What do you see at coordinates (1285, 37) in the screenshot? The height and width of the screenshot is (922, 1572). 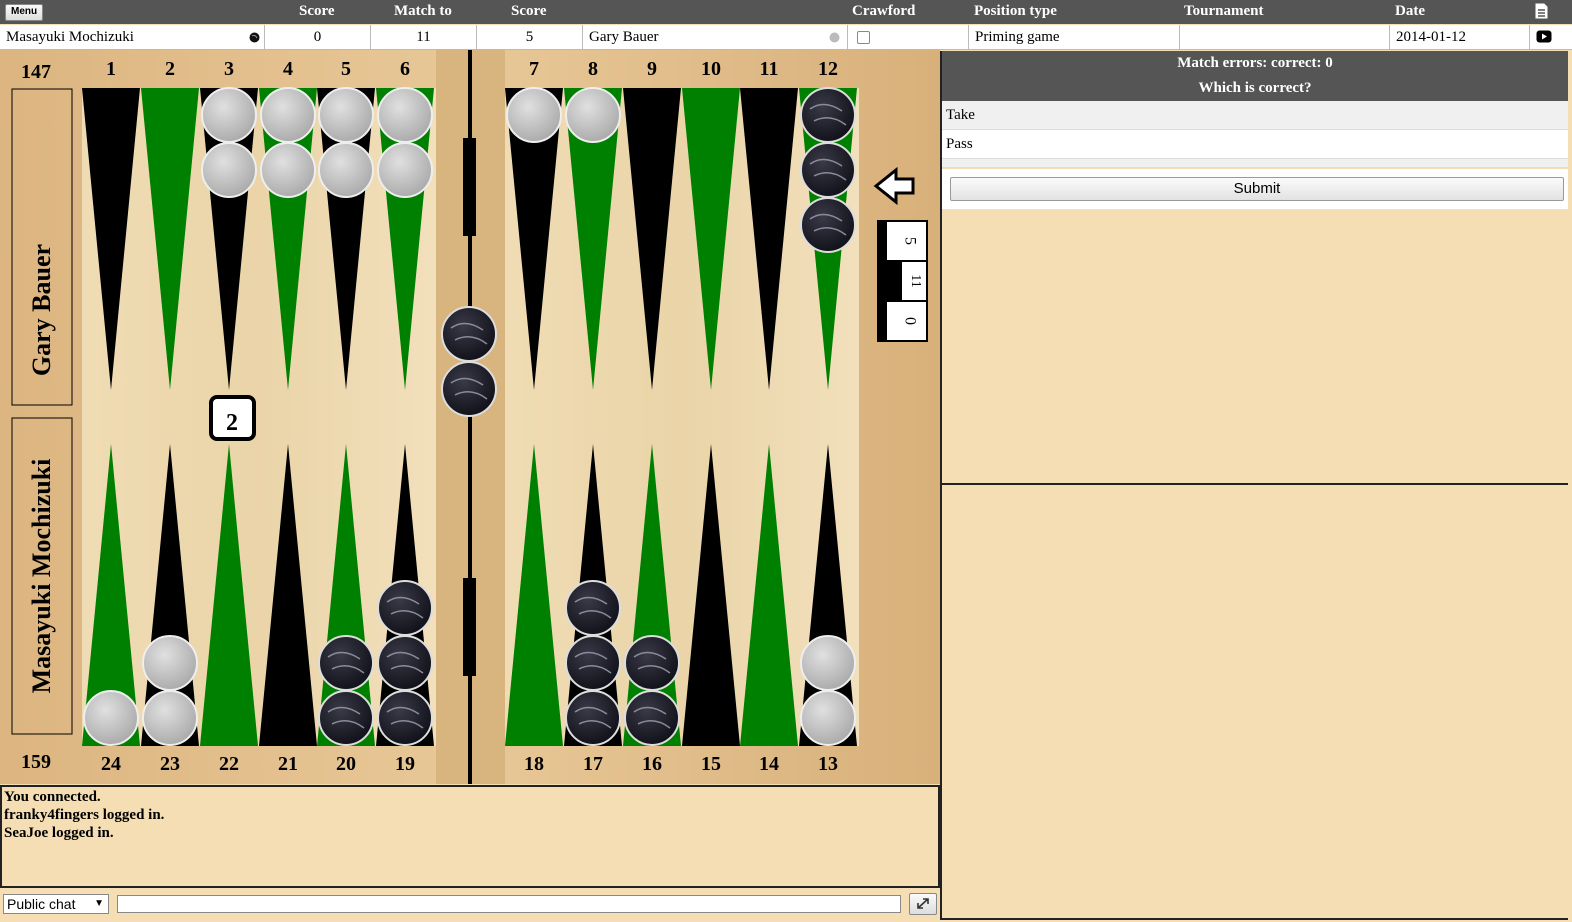 I see `tournament-value` at bounding box center [1285, 37].